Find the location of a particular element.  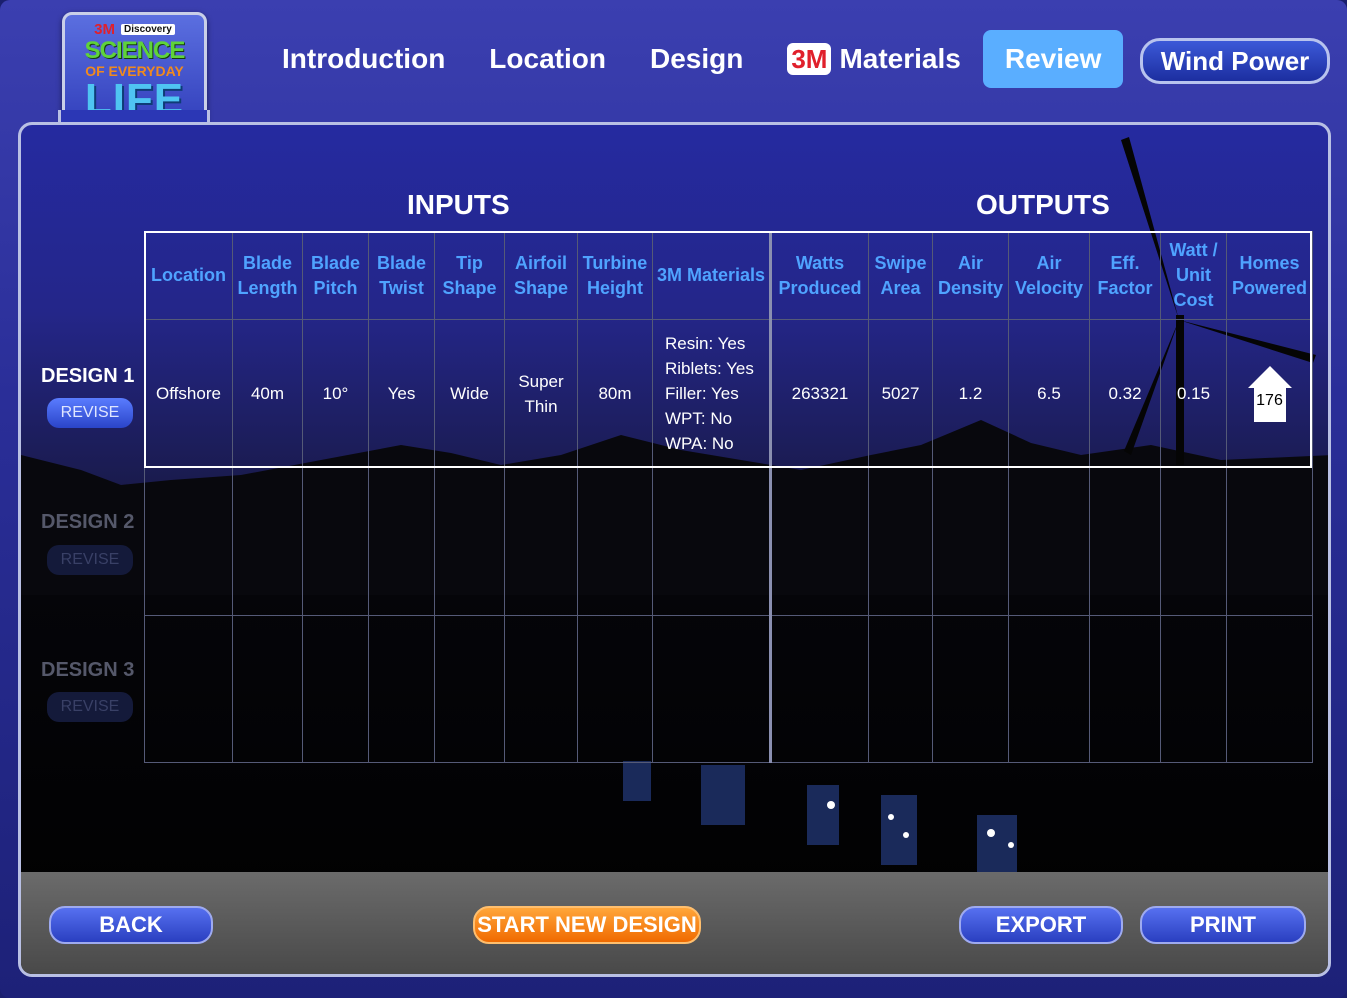

cell-location: Offshore is located at coordinates (188, 394).